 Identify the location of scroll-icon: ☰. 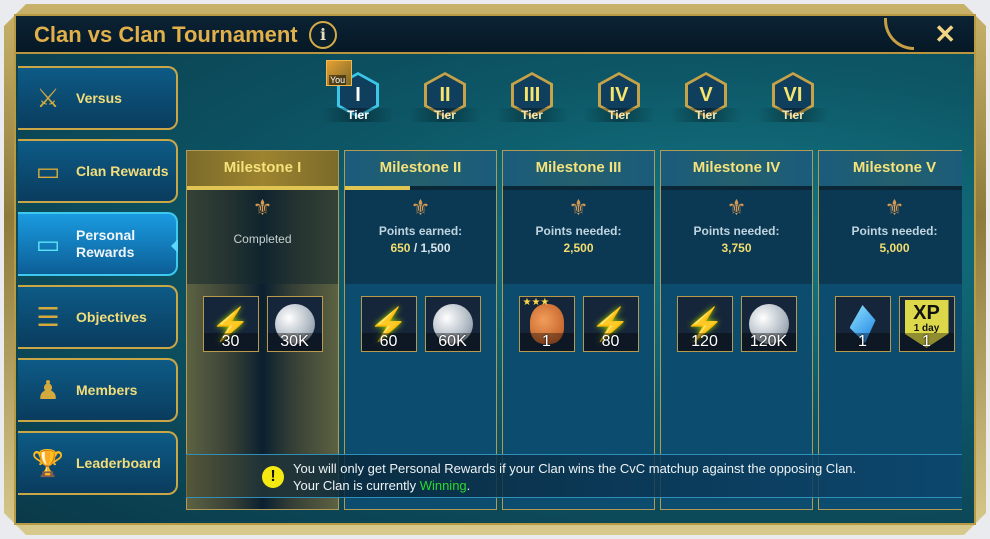
(48, 316).